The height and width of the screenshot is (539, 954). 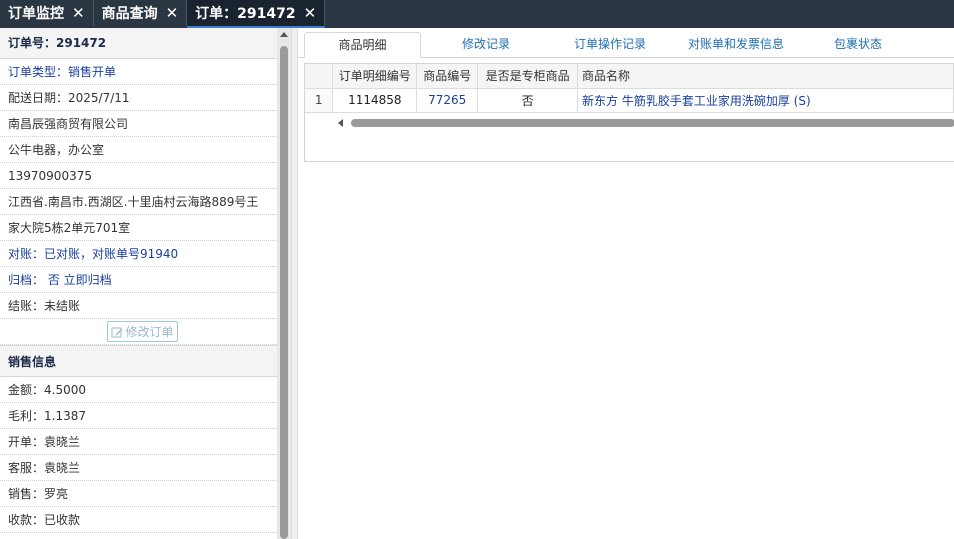 What do you see at coordinates (138, 43) in the screenshot?
I see `order-number: 订单号：291472` at bounding box center [138, 43].